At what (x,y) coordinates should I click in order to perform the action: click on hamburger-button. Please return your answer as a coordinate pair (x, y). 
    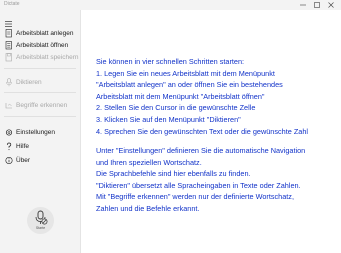
    Looking at the image, I should click on (9, 21).